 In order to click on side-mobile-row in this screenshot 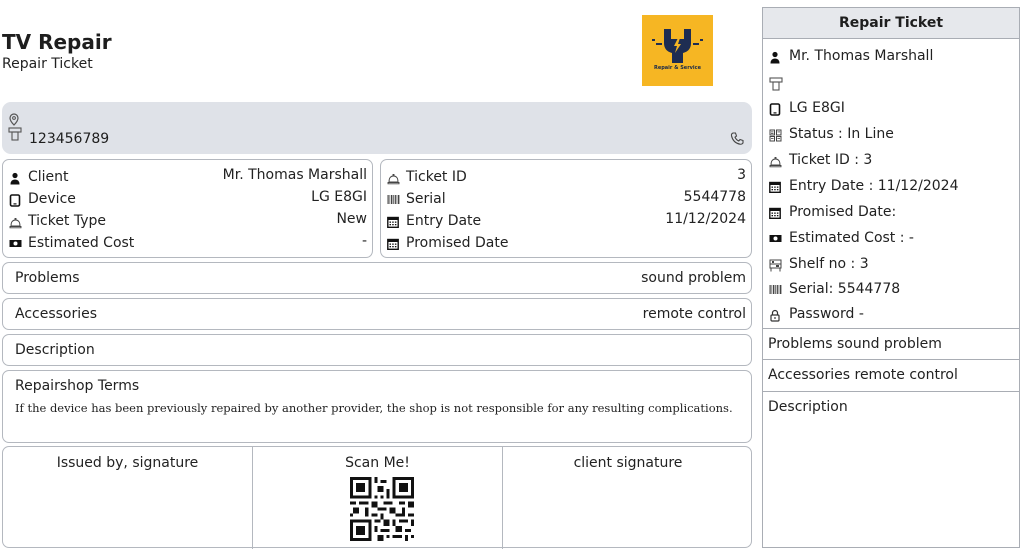, I will do `click(891, 83)`.